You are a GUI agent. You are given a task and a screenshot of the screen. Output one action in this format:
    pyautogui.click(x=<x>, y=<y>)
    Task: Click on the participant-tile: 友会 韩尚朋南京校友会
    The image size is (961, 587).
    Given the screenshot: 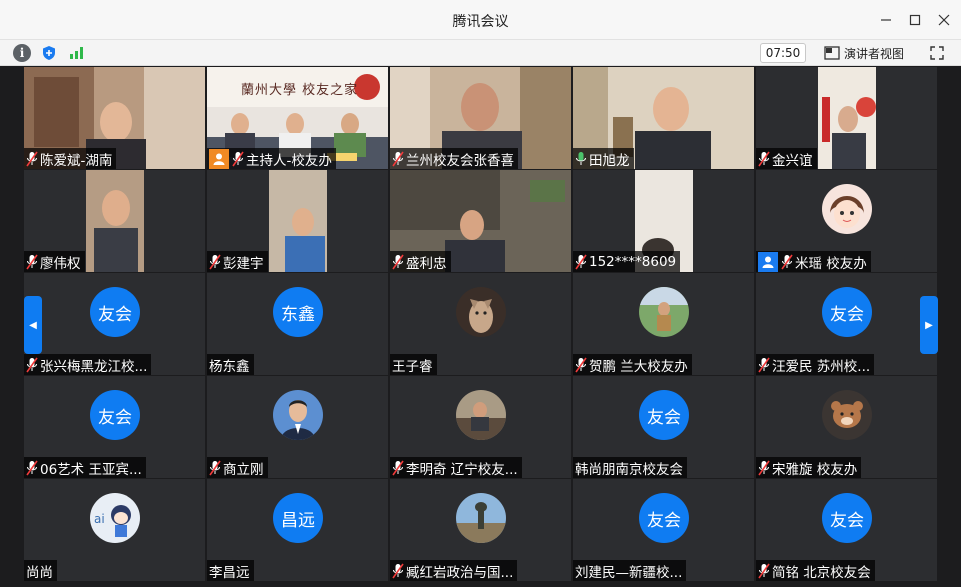 What is the action you would take?
    pyautogui.click(x=663, y=427)
    